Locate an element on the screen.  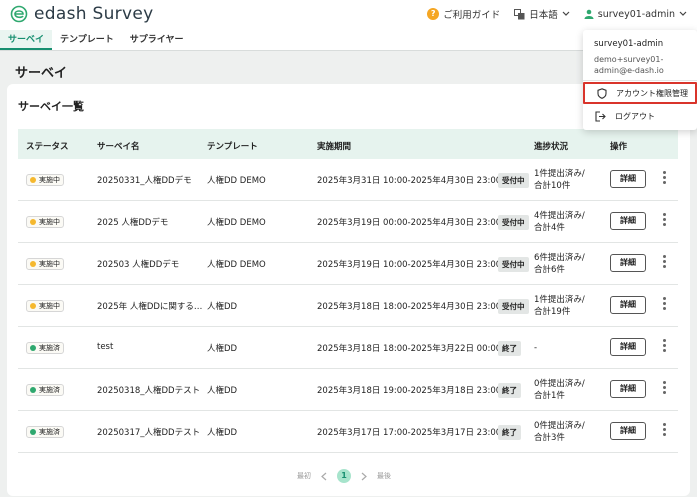
progress-total: 合計1件 is located at coordinates (549, 396).